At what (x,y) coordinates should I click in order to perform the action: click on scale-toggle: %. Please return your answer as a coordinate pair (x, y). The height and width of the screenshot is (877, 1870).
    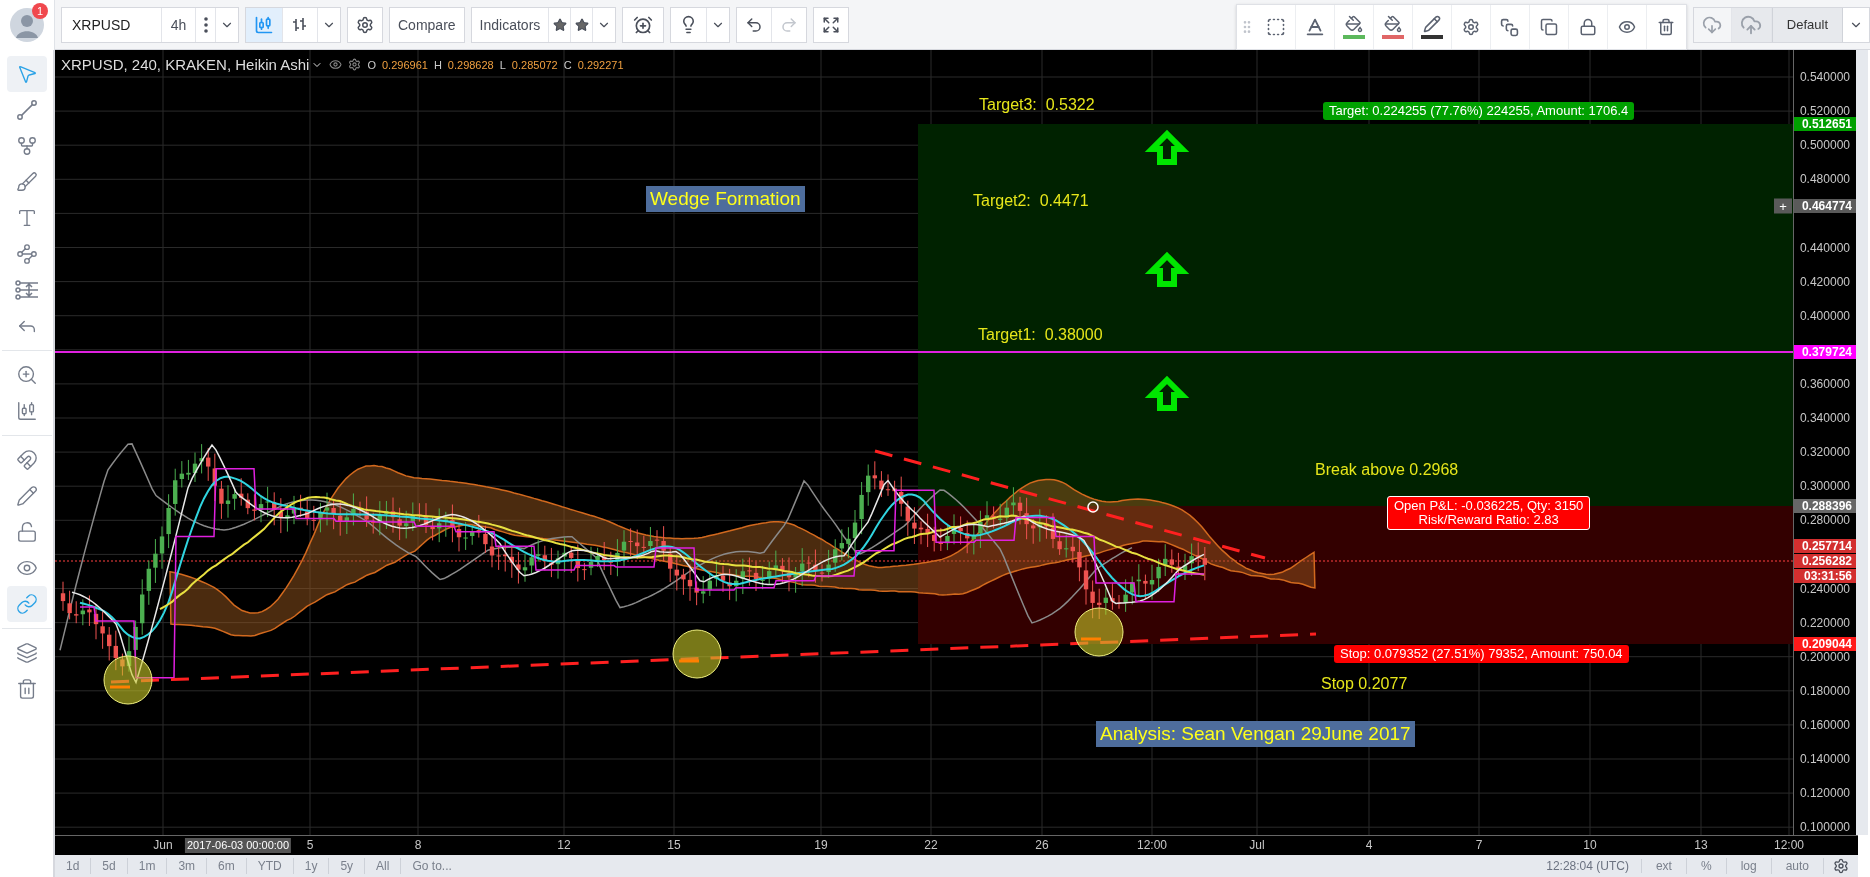
    Looking at the image, I should click on (1706, 866).